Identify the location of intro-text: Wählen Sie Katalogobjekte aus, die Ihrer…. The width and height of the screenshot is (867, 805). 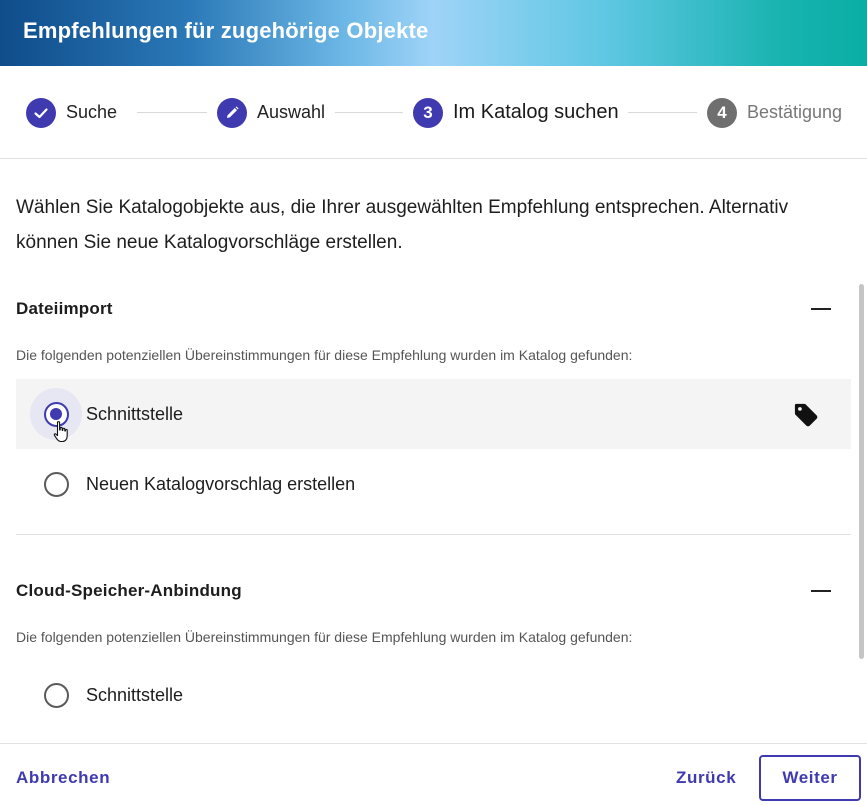
(402, 225).